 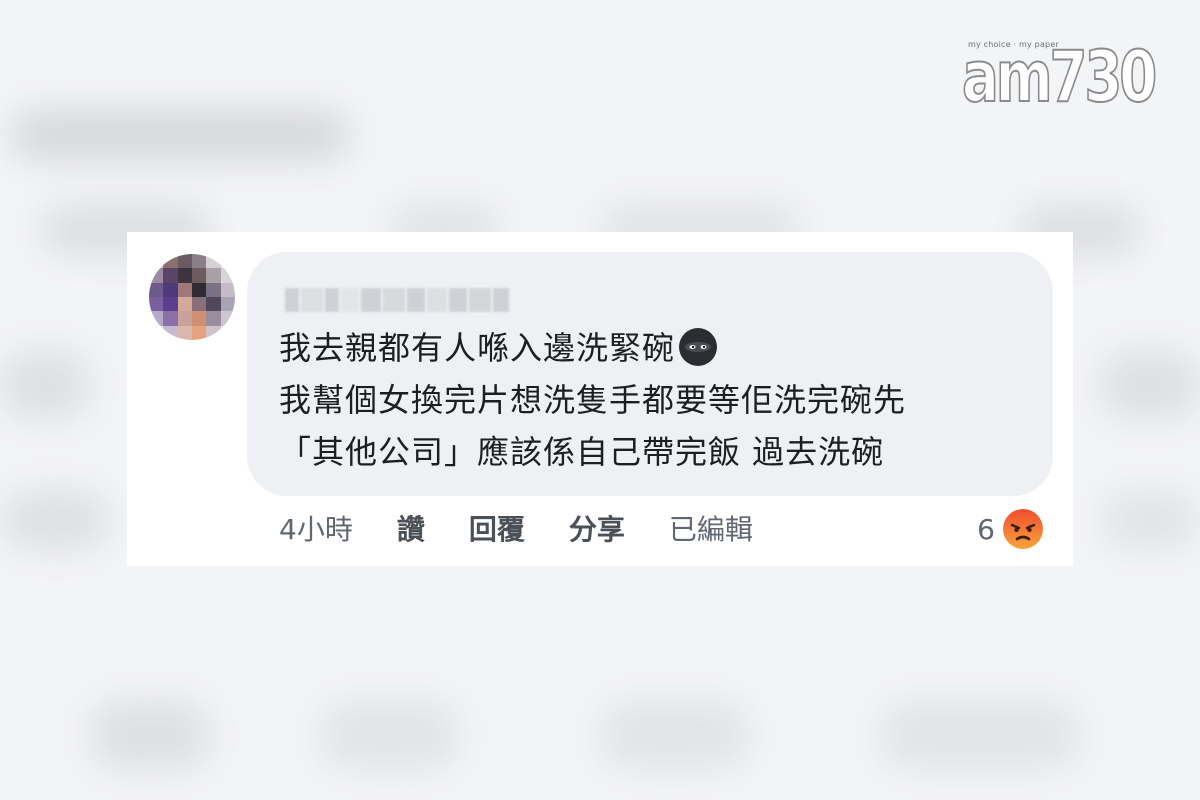 What do you see at coordinates (597, 528) in the screenshot?
I see `share-button: 分享` at bounding box center [597, 528].